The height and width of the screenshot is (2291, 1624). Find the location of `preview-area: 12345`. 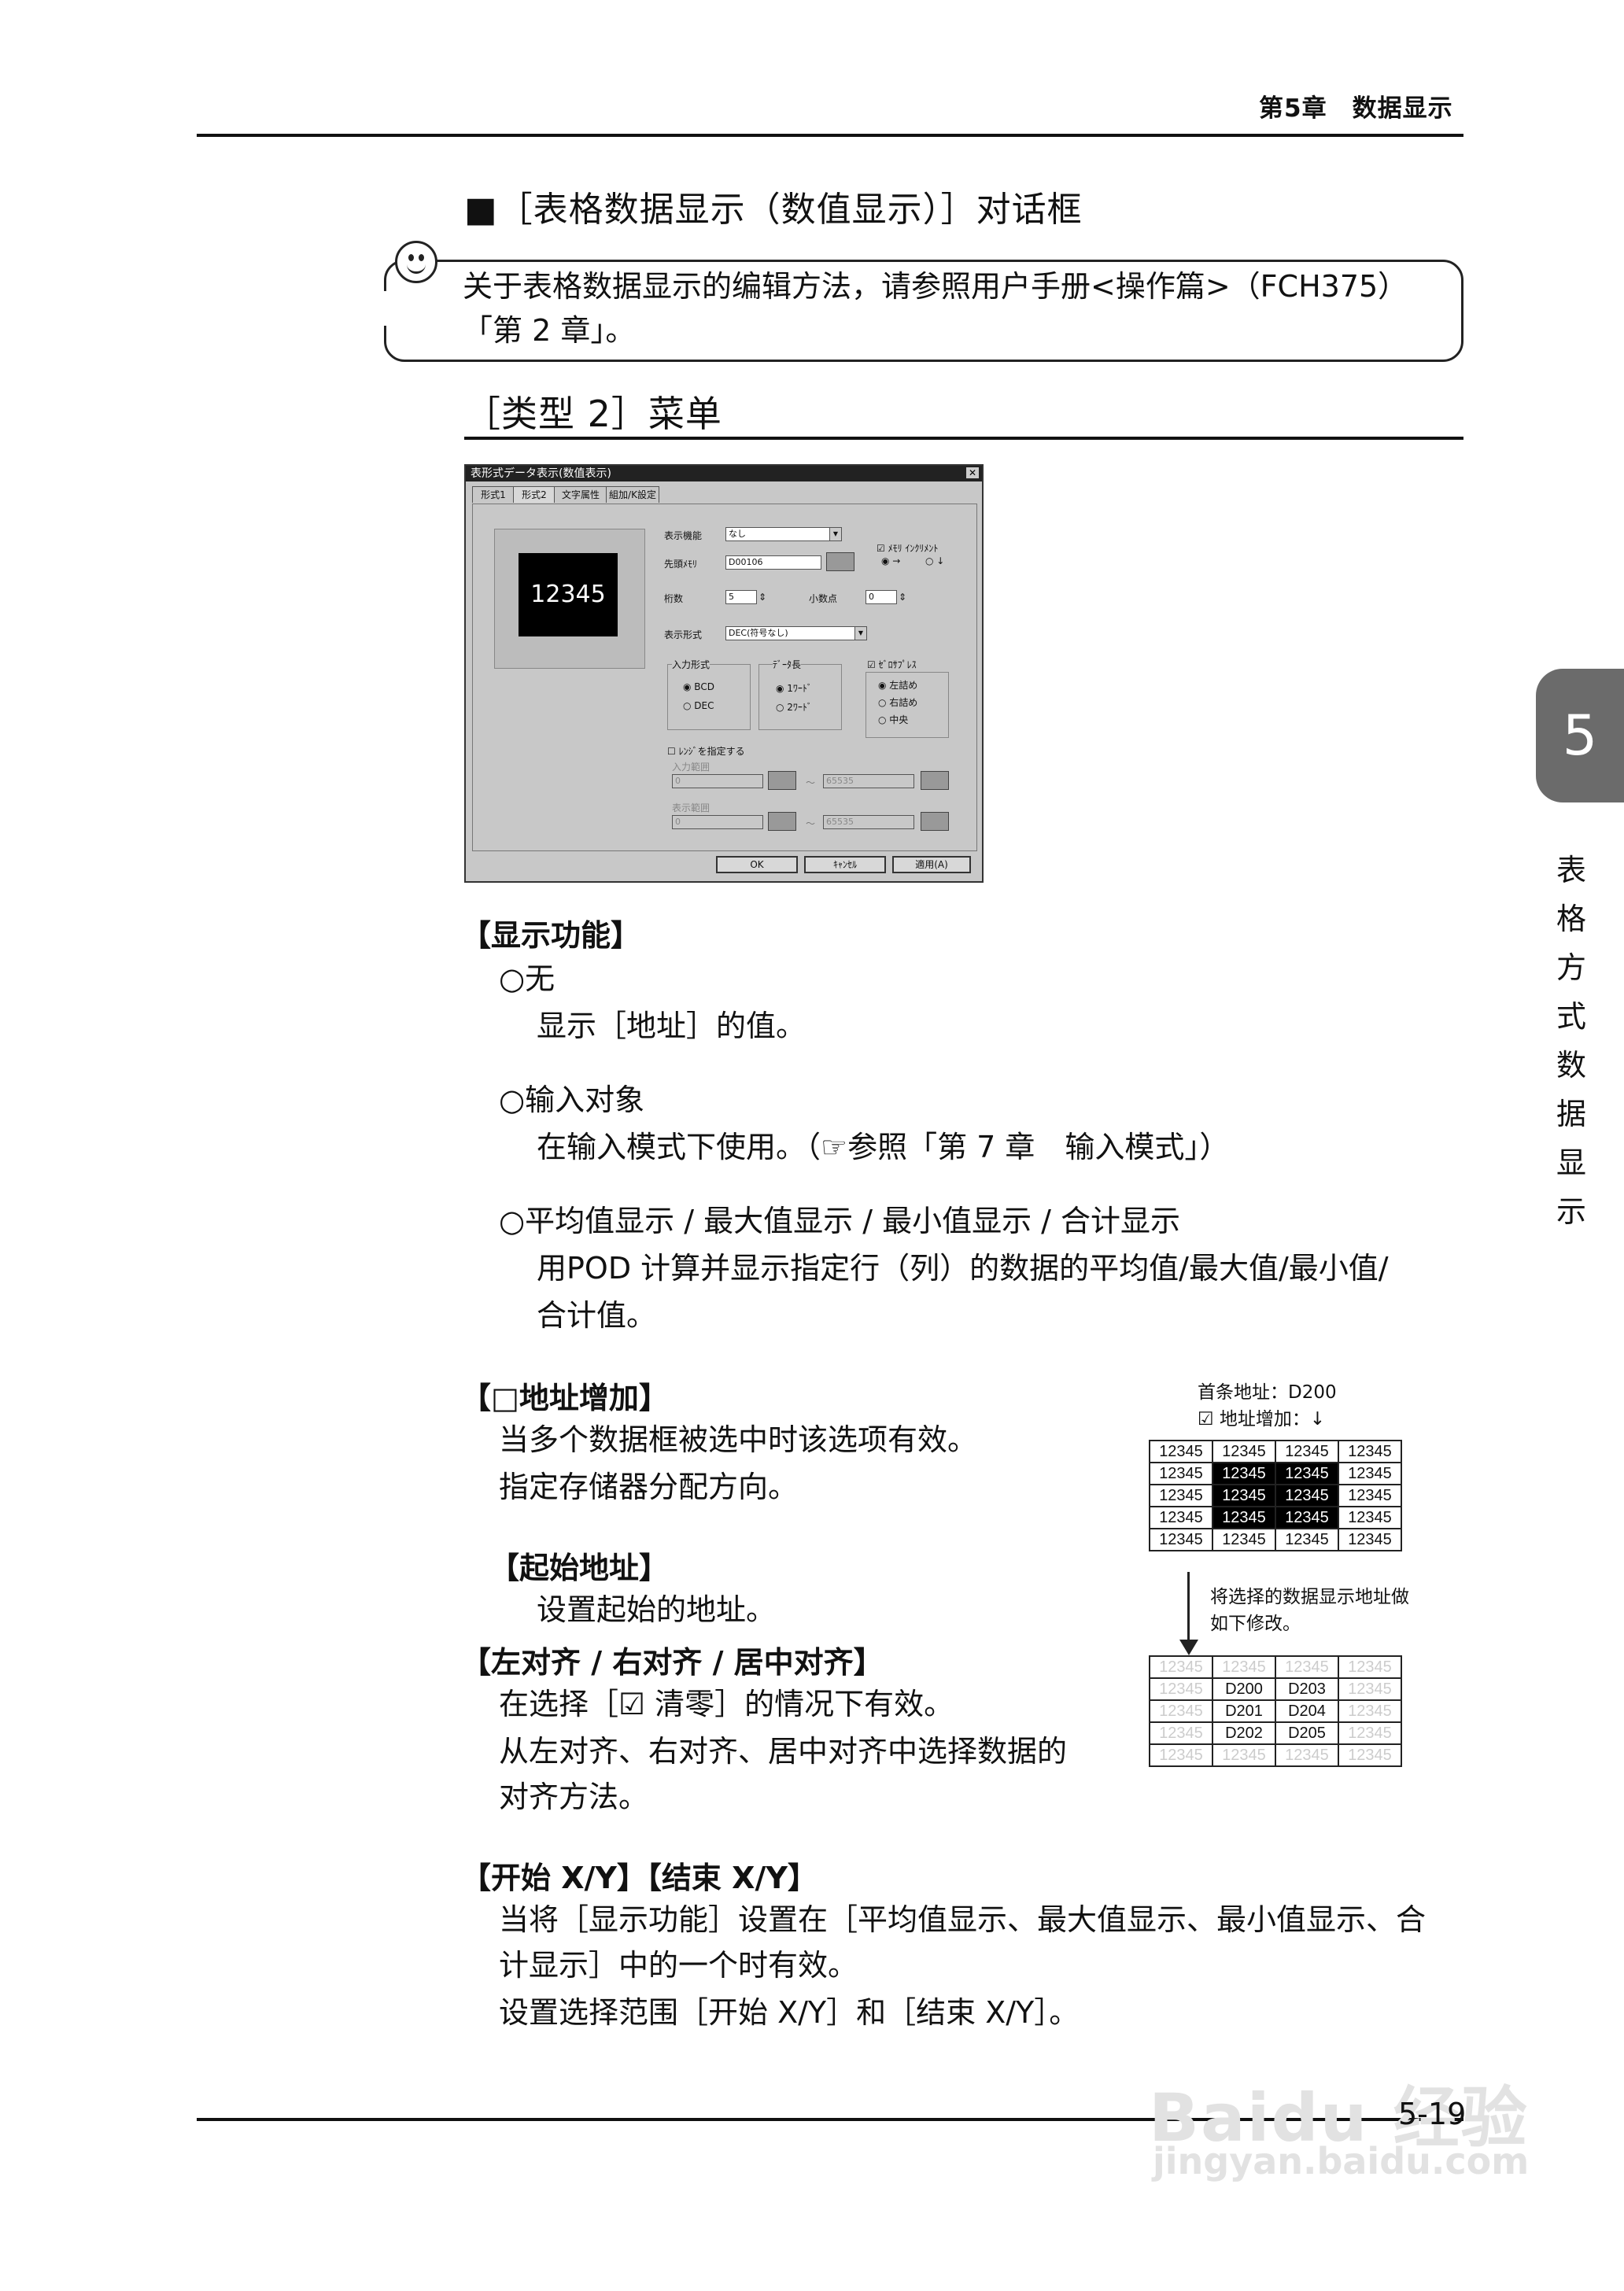

preview-area: 12345 is located at coordinates (569, 599).